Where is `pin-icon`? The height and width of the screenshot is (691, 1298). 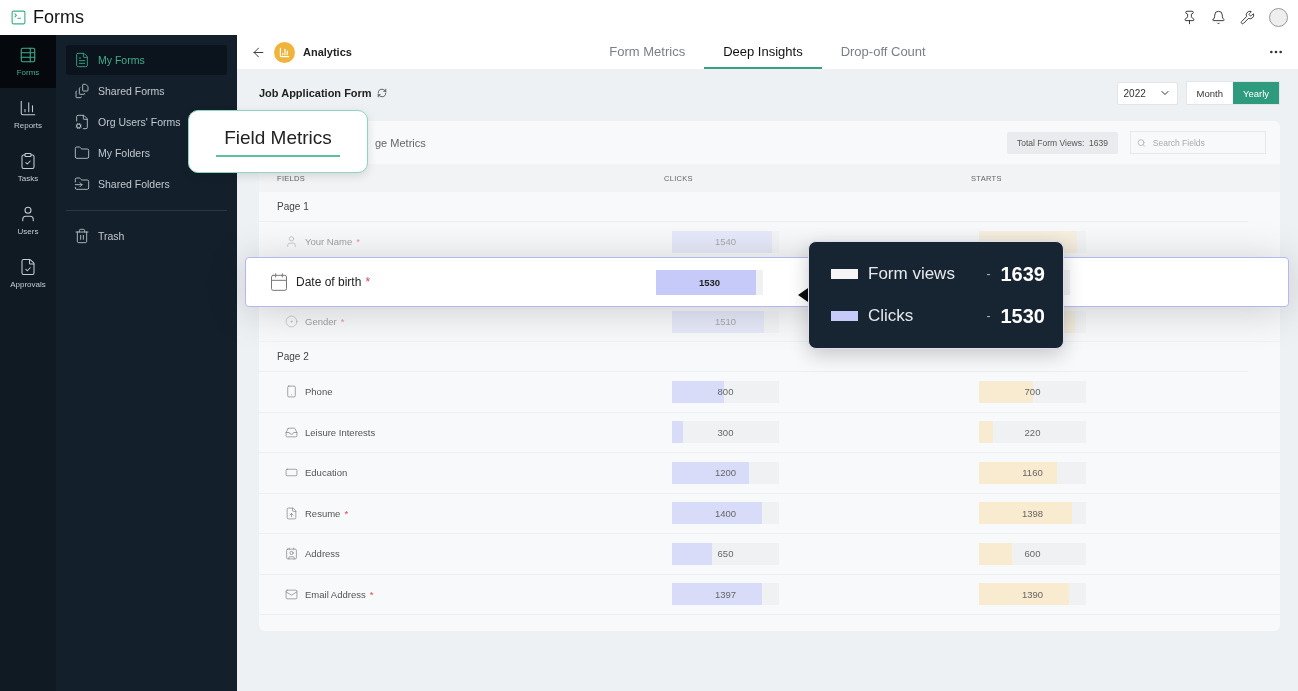 pin-icon is located at coordinates (1189, 17).